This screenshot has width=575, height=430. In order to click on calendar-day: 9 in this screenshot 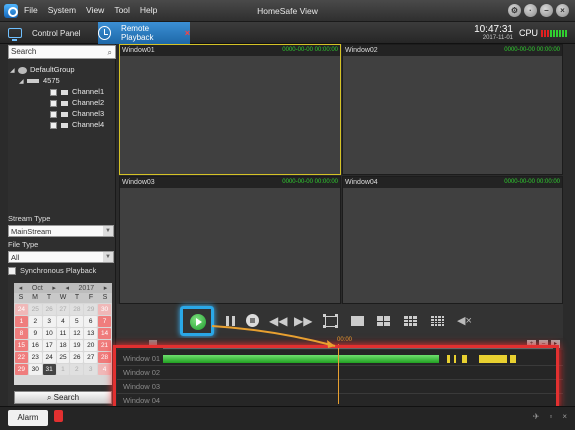, I will do `click(35, 333)`.